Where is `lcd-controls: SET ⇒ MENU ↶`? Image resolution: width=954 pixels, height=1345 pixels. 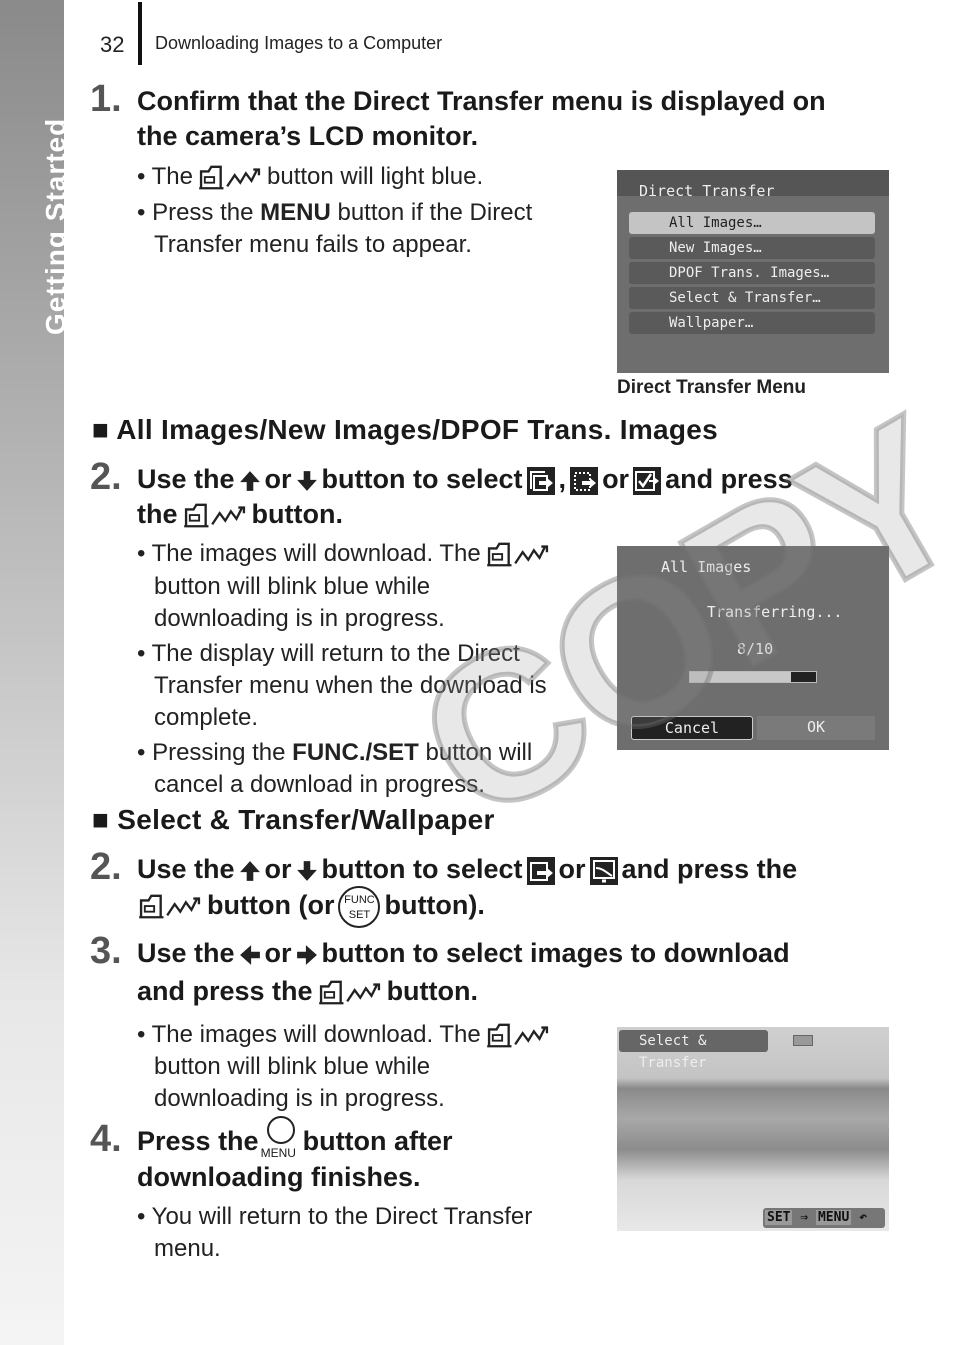 lcd-controls: SET ⇒ MENU ↶ is located at coordinates (824, 1218).